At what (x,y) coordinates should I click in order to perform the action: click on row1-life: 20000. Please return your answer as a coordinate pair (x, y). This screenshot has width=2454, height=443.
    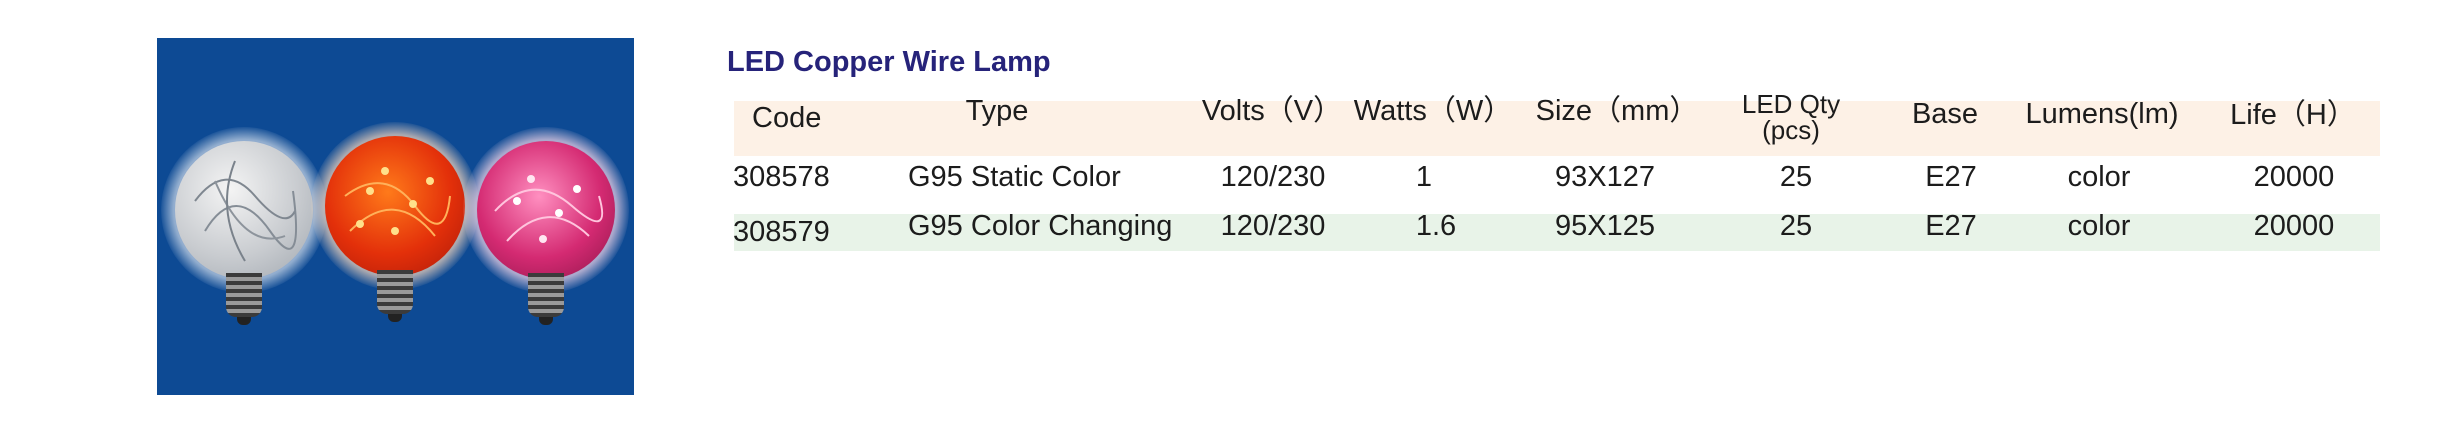
    Looking at the image, I should click on (2294, 177).